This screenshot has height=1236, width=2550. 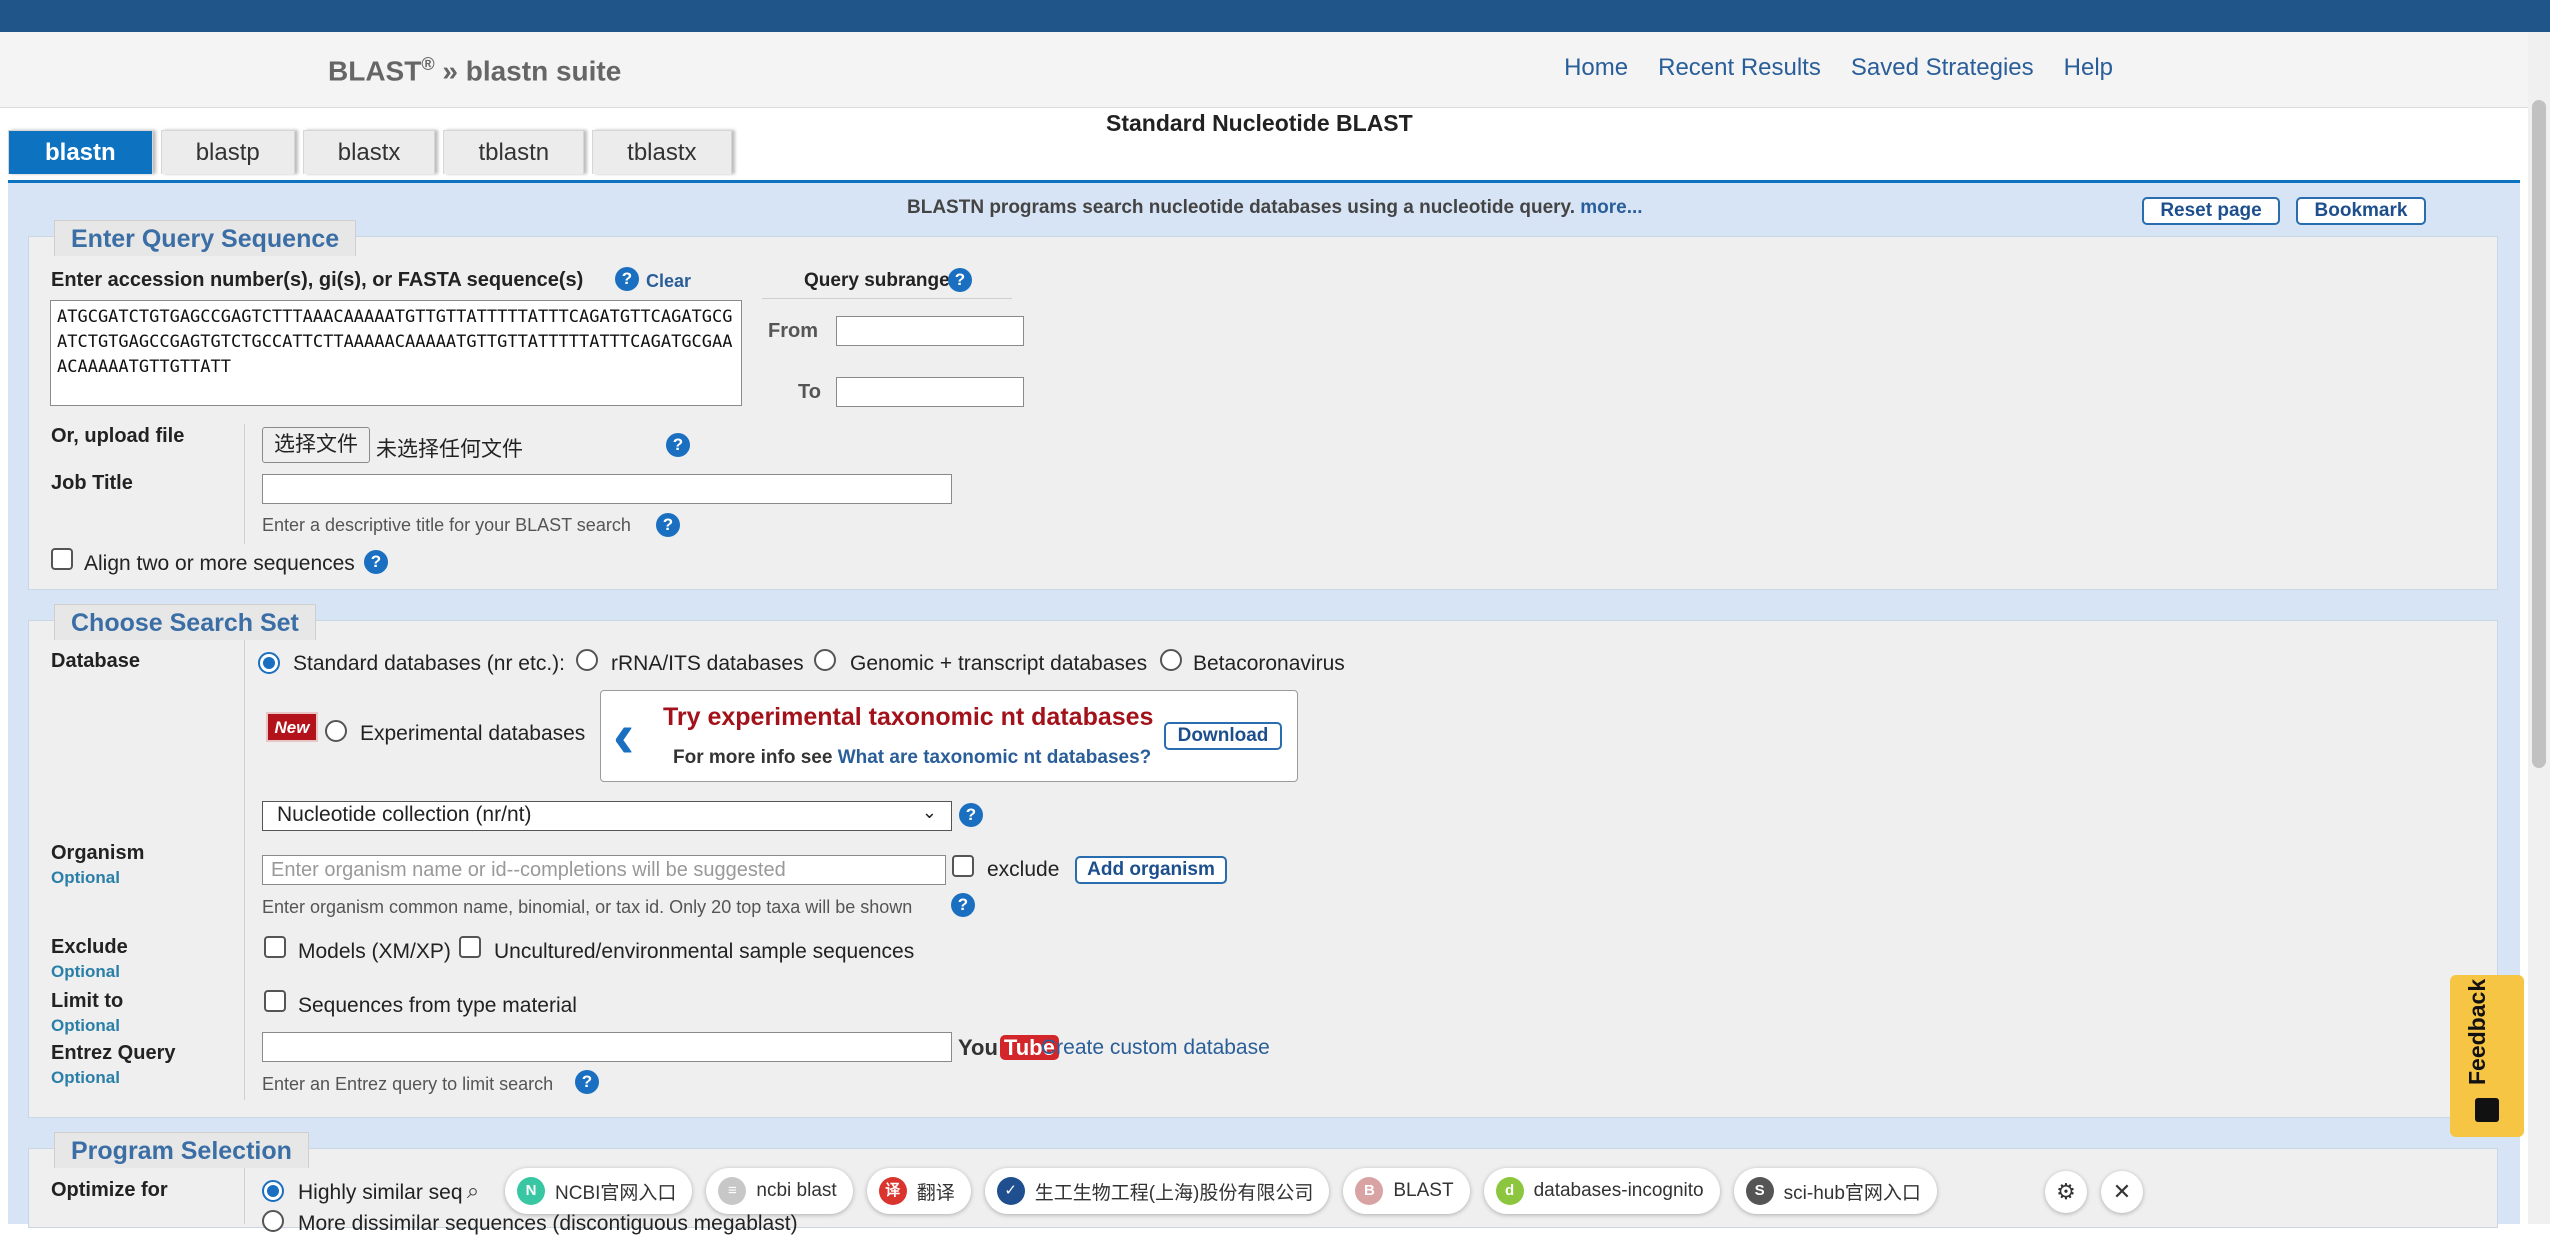 What do you see at coordinates (587, 660) in the screenshot?
I see `db-rrna-radio` at bounding box center [587, 660].